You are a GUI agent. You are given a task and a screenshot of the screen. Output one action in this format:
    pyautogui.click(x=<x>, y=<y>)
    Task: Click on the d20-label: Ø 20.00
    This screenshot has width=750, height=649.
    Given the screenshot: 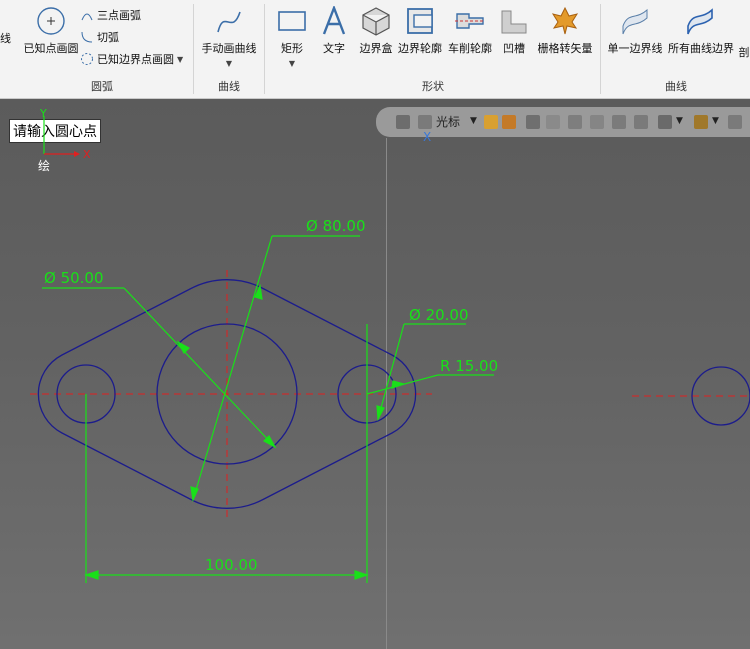 What is the action you would take?
    pyautogui.click(x=439, y=315)
    